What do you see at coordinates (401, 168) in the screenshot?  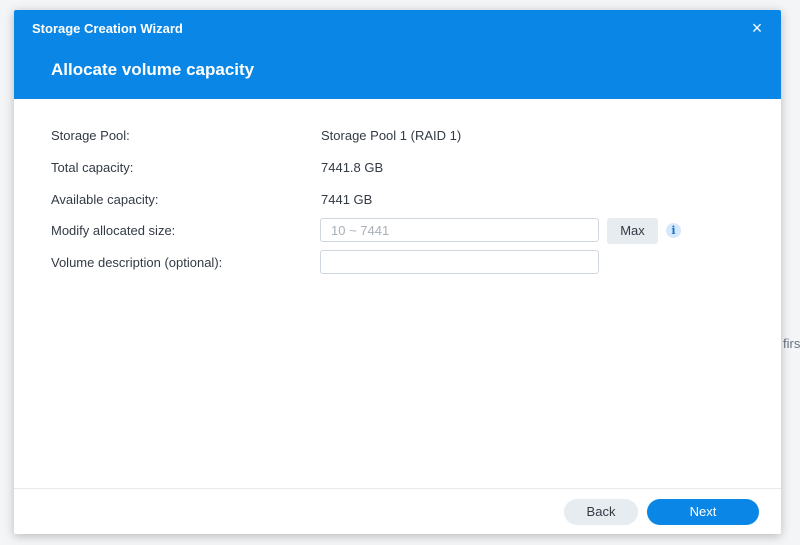 I see `total-capacity-row: Total capacity: 7441.8 GB` at bounding box center [401, 168].